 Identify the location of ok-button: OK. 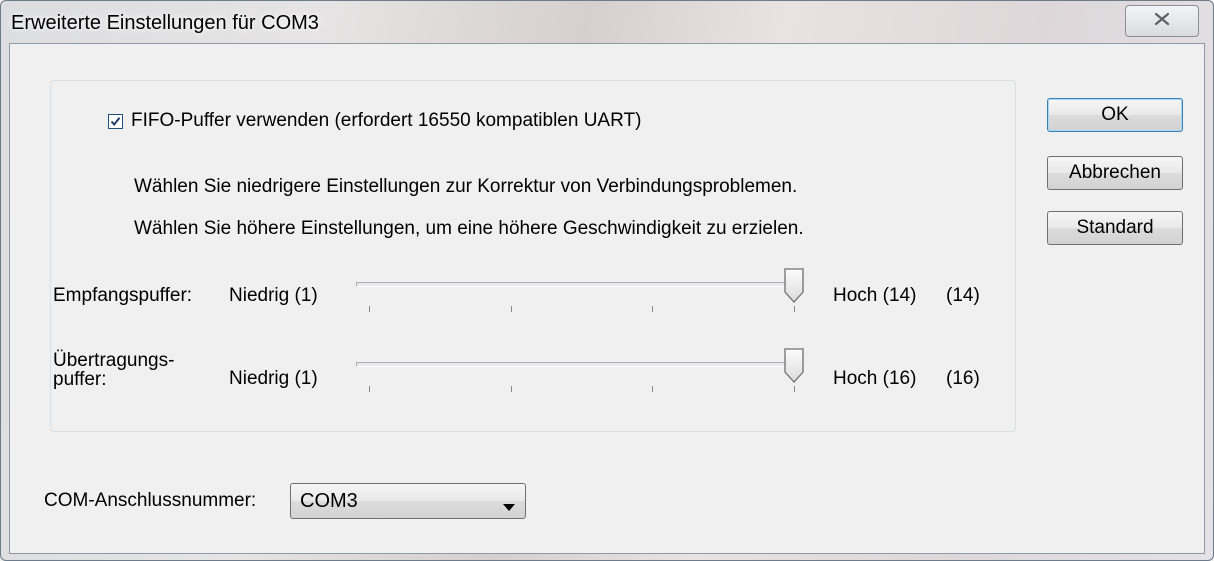
(1115, 115).